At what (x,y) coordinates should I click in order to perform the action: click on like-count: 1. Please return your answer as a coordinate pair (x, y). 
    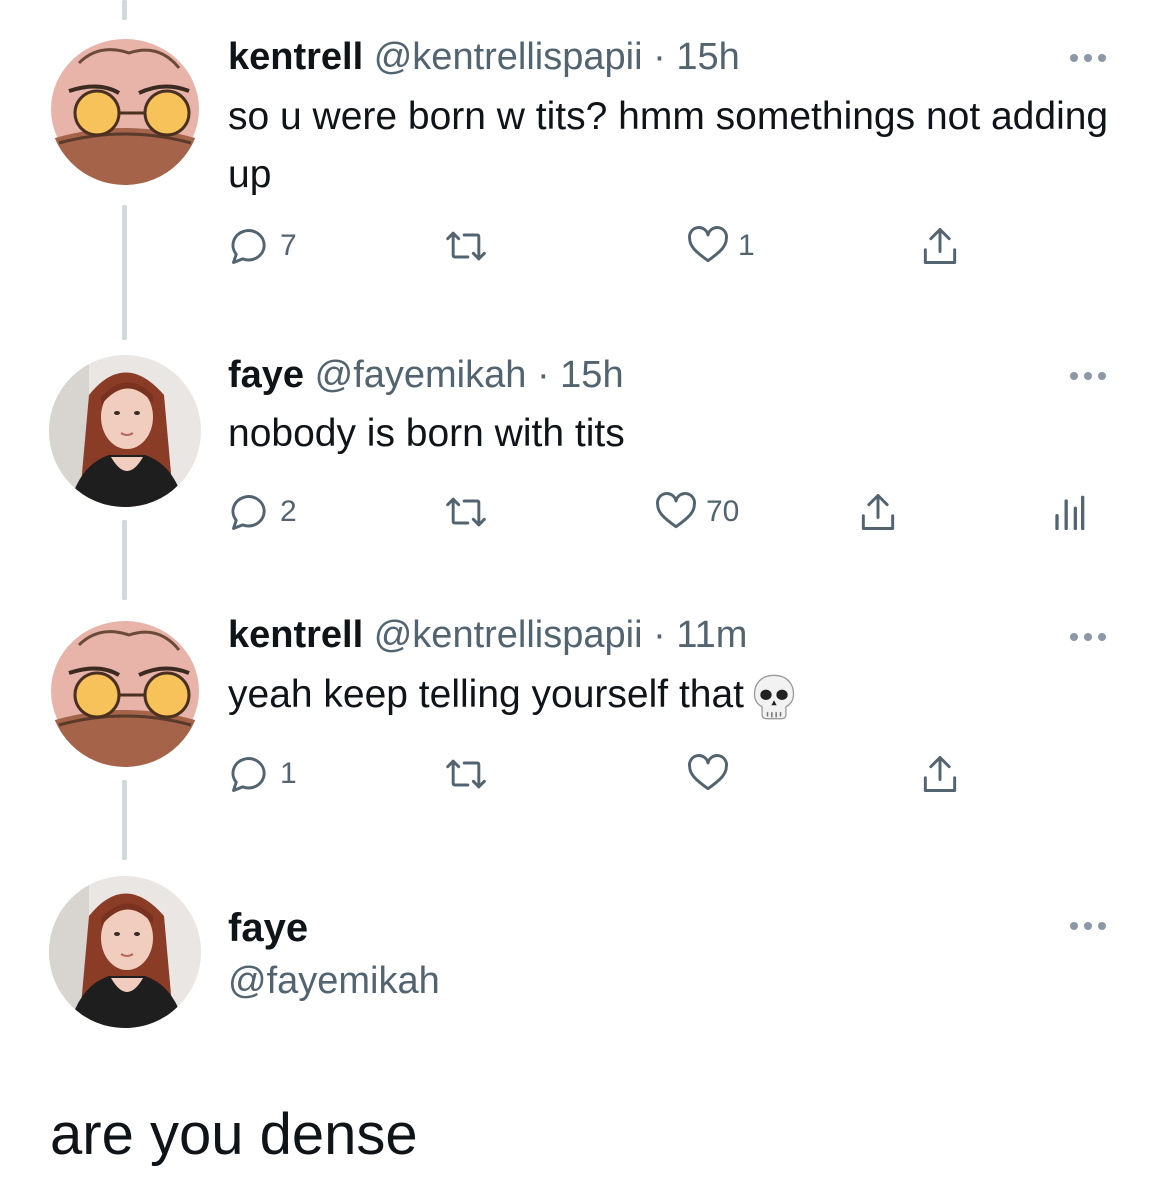
    Looking at the image, I should click on (746, 245).